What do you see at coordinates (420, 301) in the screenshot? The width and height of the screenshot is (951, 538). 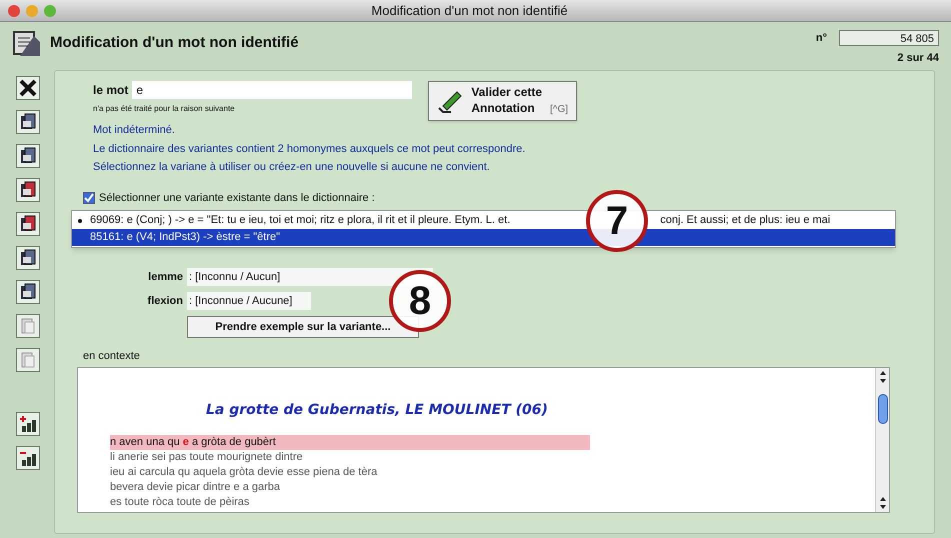 I see `callout-badge: 8` at bounding box center [420, 301].